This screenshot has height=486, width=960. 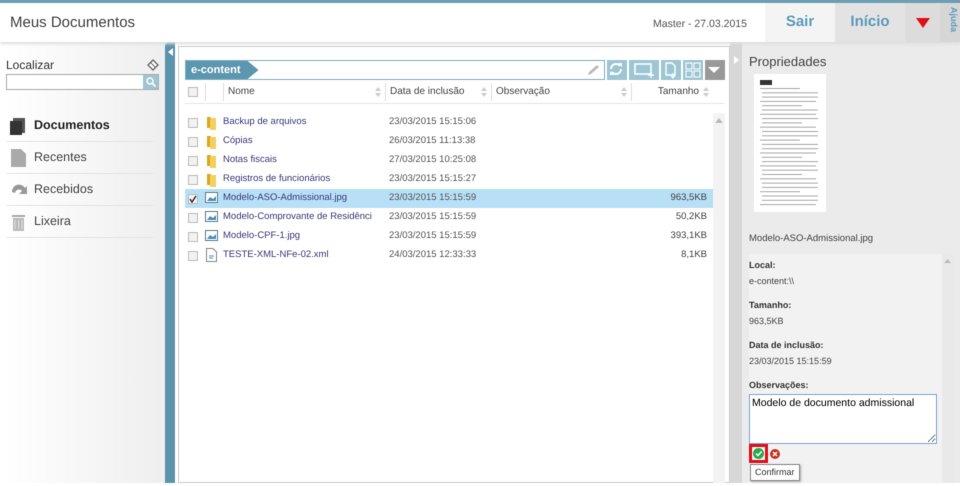 What do you see at coordinates (79, 222) in the screenshot?
I see `sidebar-item: Lixeira` at bounding box center [79, 222].